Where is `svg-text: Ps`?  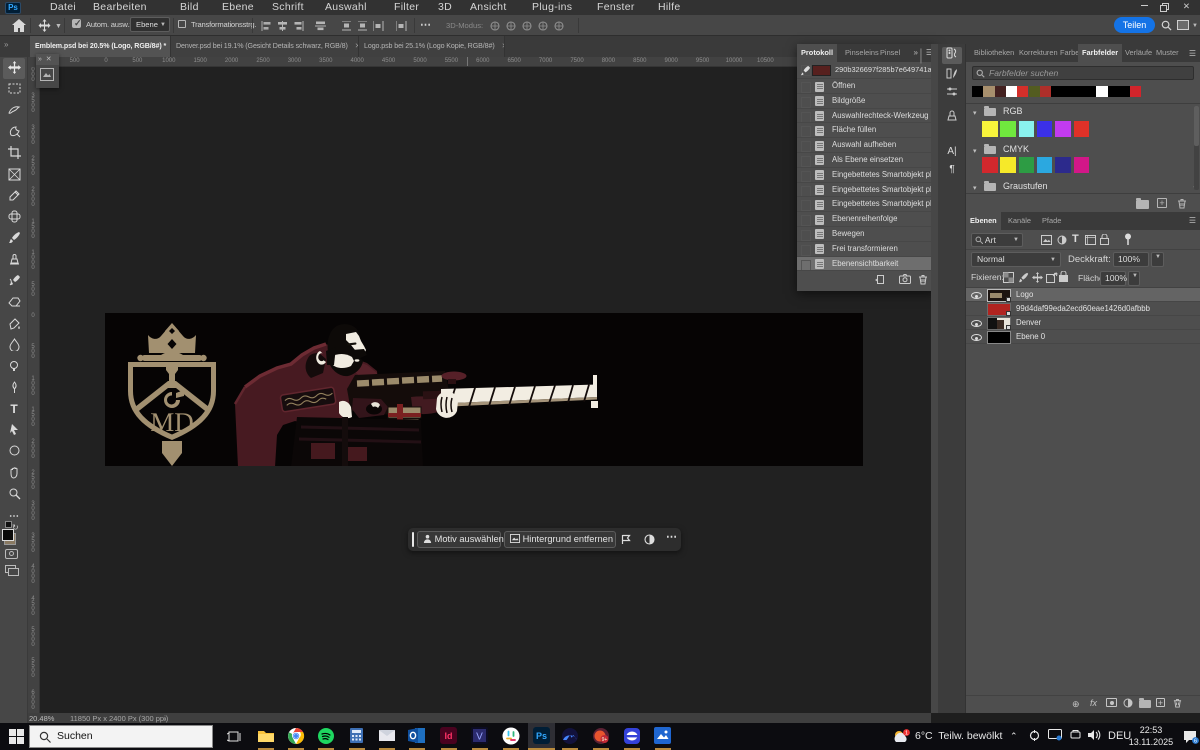
svg-text: Ps is located at coordinates (541, 736).